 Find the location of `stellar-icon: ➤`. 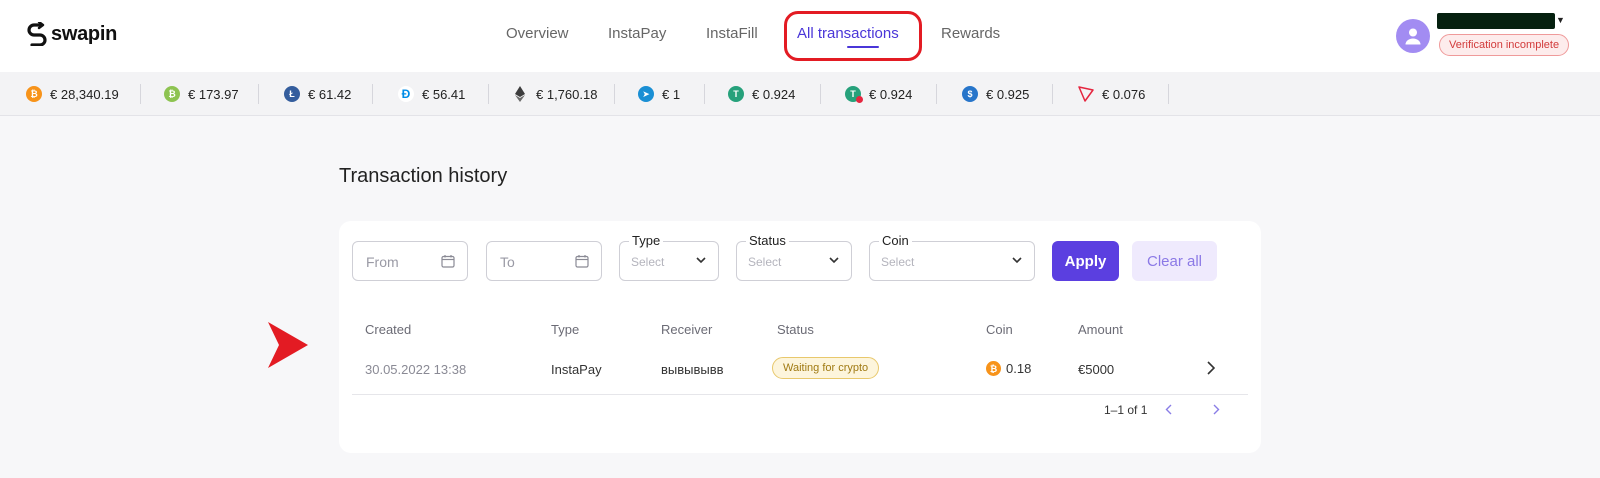

stellar-icon: ➤ is located at coordinates (646, 94).